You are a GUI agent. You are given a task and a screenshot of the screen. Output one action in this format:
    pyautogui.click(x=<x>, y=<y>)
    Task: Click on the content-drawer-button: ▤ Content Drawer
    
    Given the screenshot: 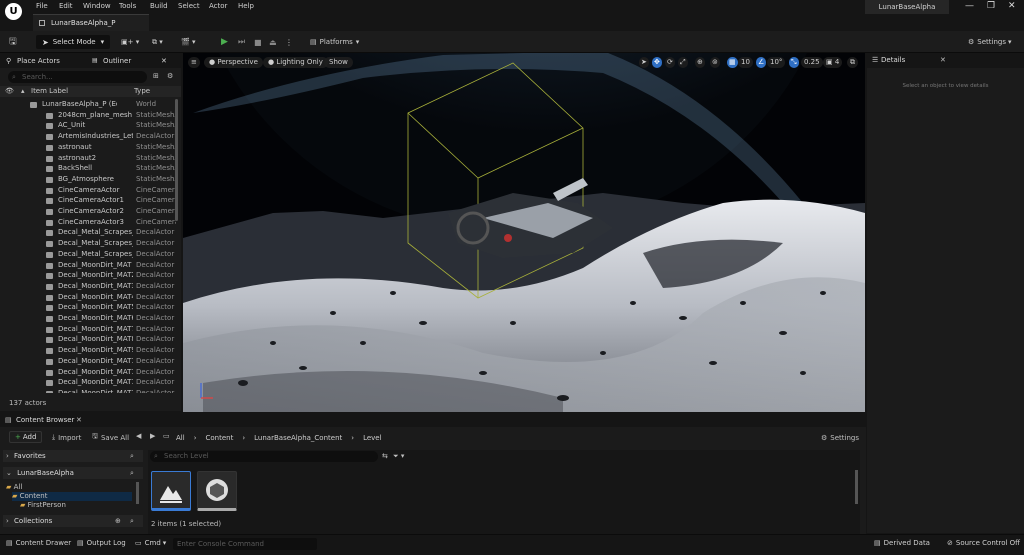 What is the action you would take?
    pyautogui.click(x=38, y=543)
    